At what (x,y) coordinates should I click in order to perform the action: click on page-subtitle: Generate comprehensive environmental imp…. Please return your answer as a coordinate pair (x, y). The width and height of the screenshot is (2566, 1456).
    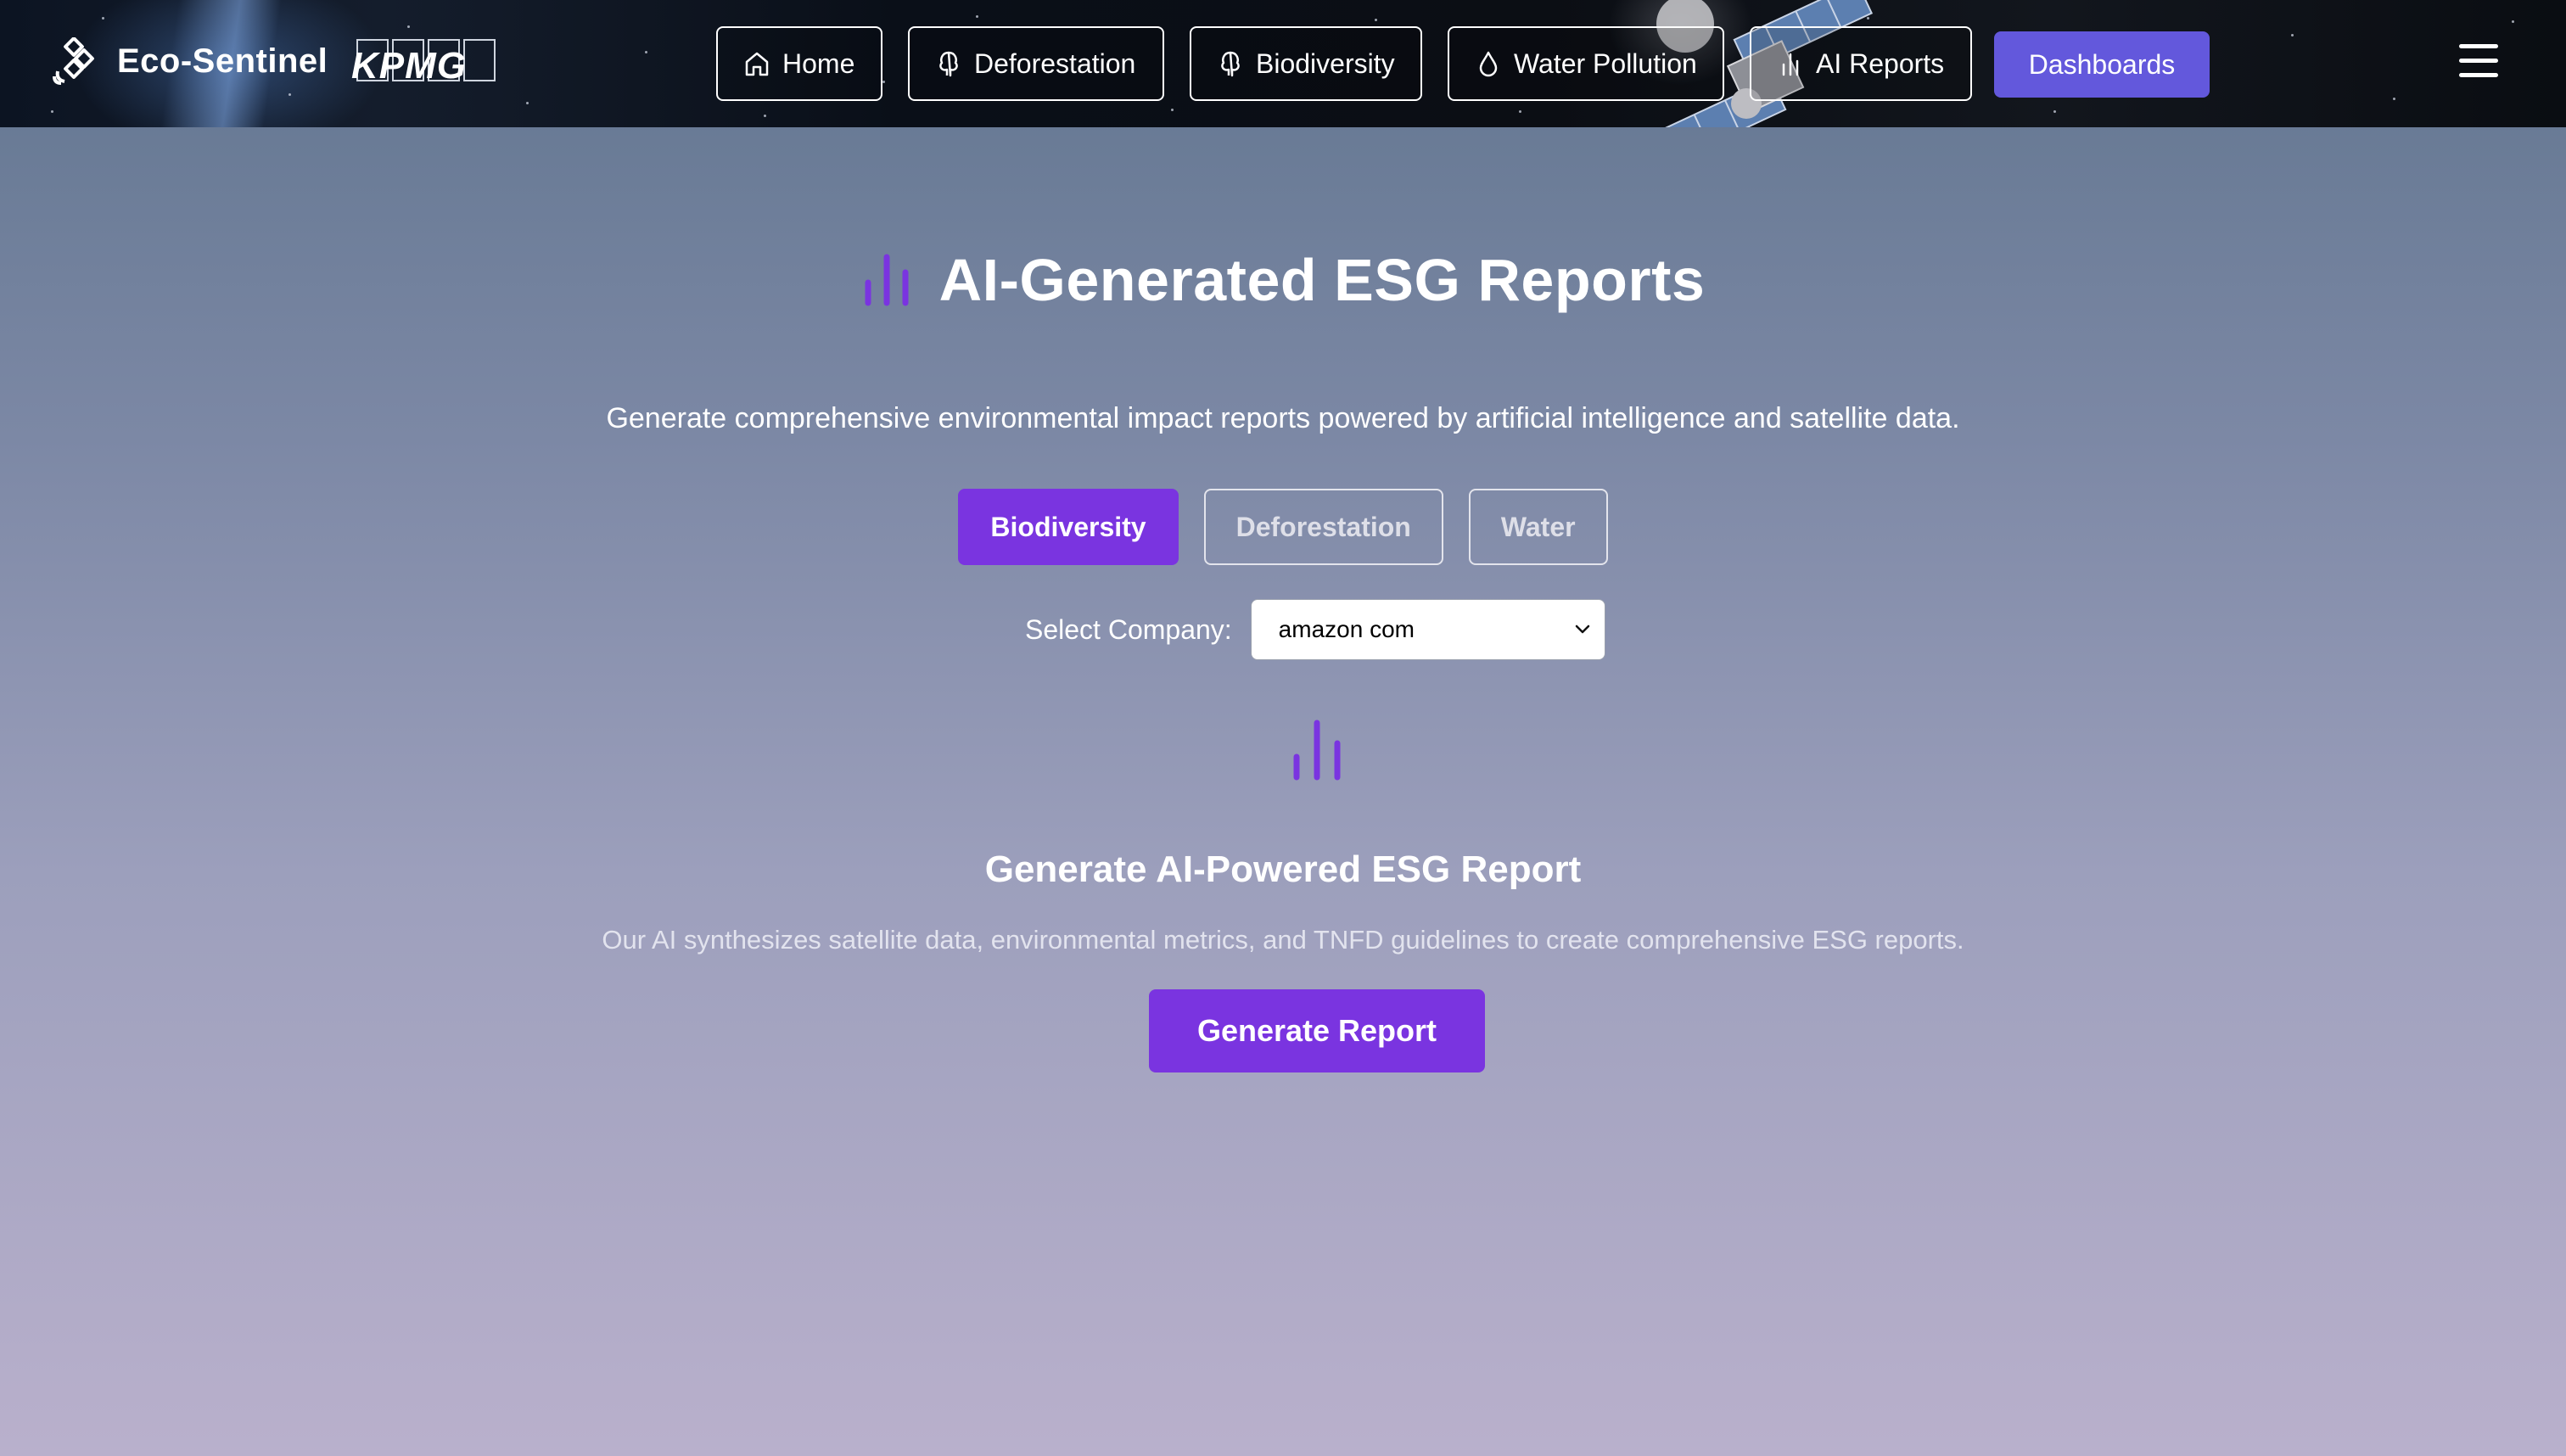
    Looking at the image, I should click on (1283, 418).